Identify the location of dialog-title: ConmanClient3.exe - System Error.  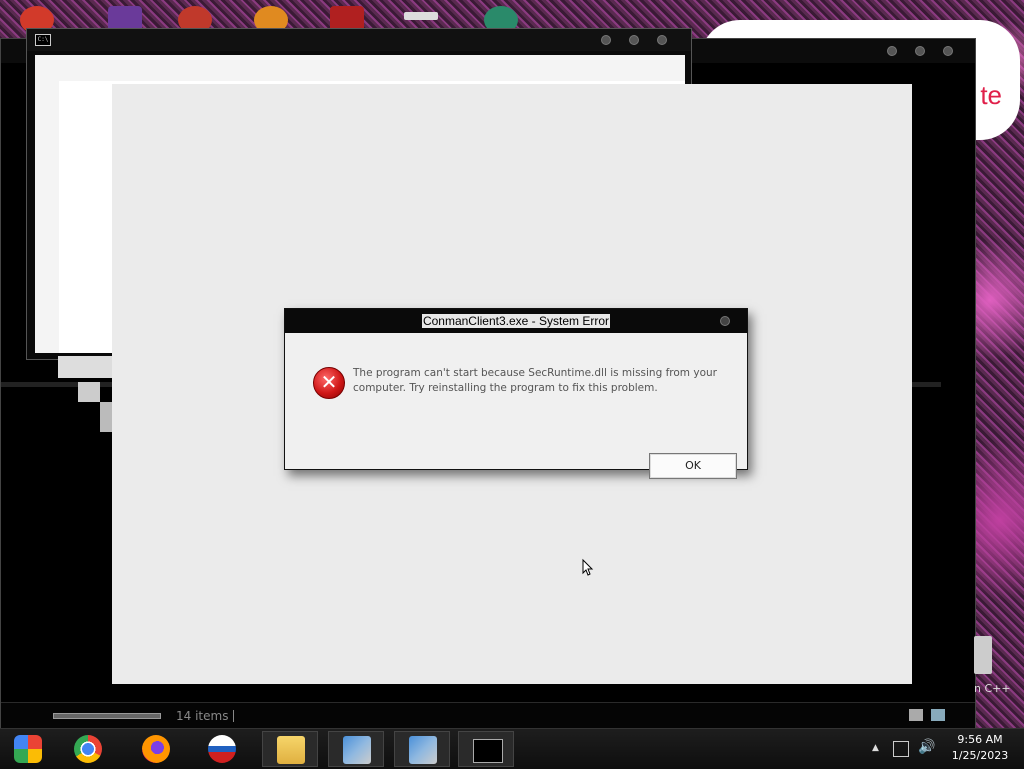
(516, 321).